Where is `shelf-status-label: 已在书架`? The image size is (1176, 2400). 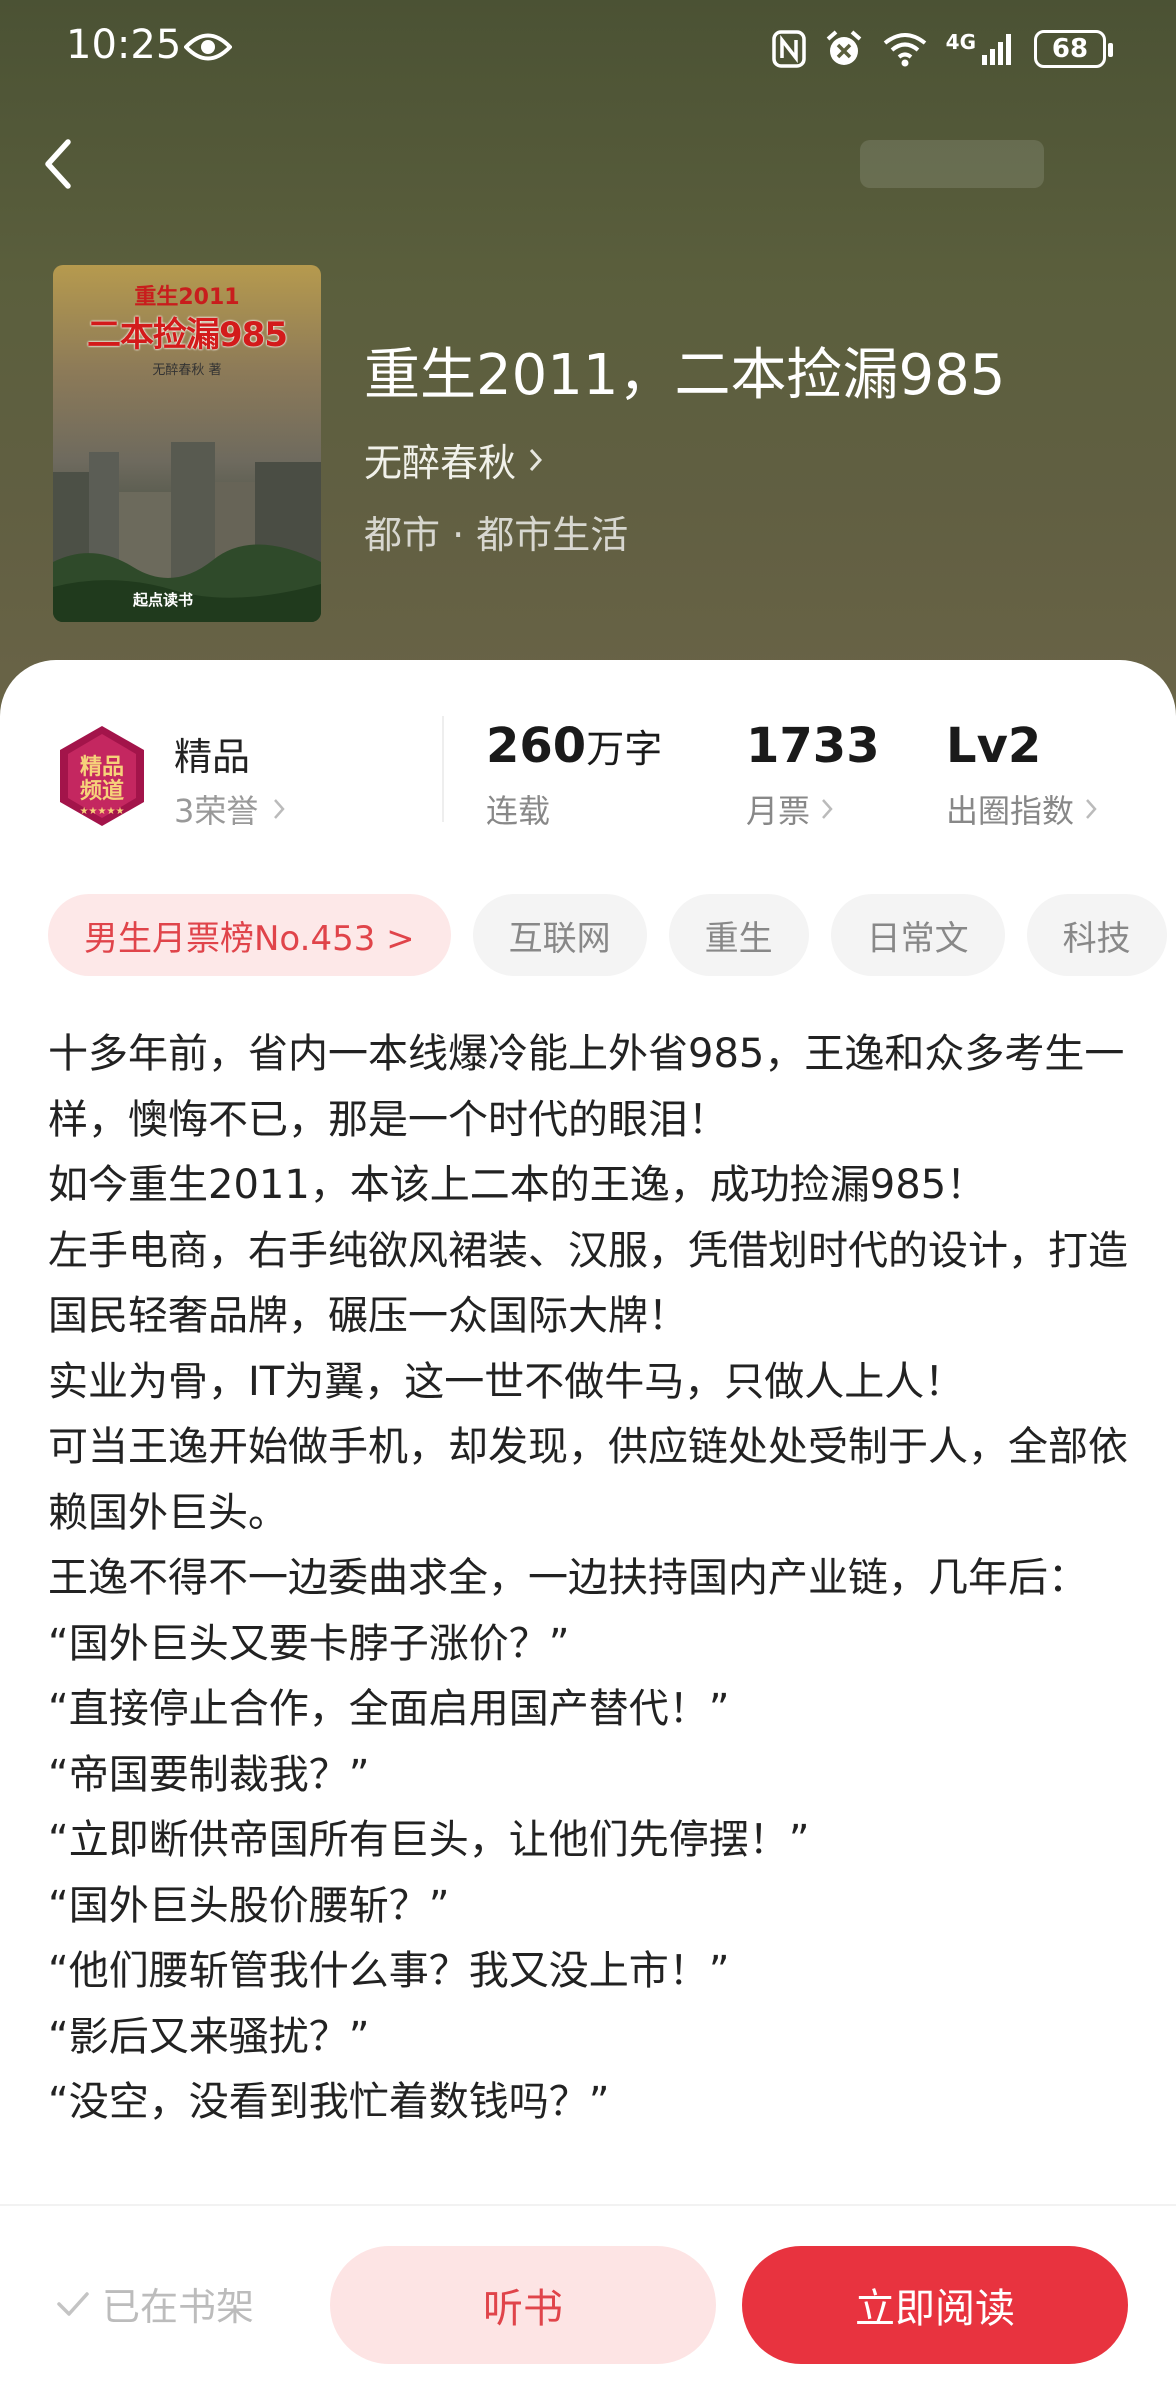
shelf-status-label: 已在书架 is located at coordinates (178, 2307).